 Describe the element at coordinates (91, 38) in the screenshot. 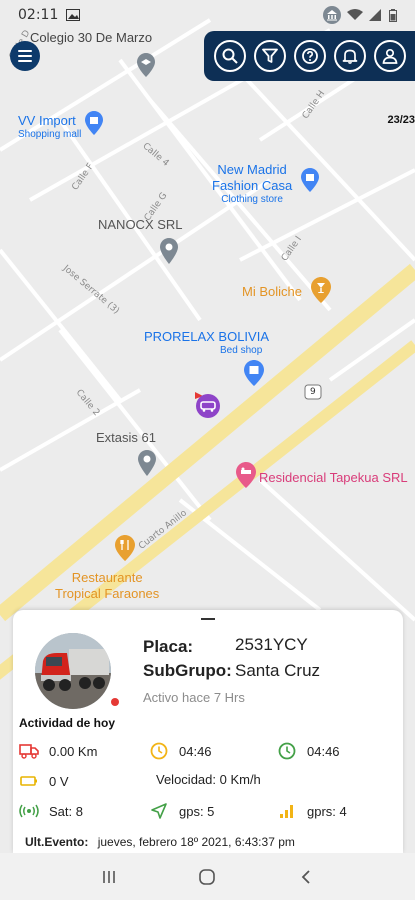

I see `poi-colegio: Colegio 30 De Marzo` at that location.